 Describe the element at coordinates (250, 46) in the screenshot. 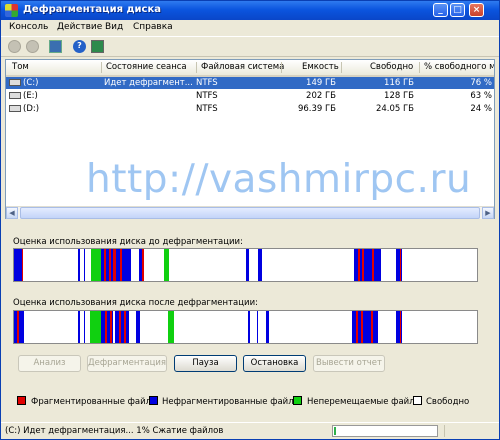

I see `toolbar: ?` at that location.